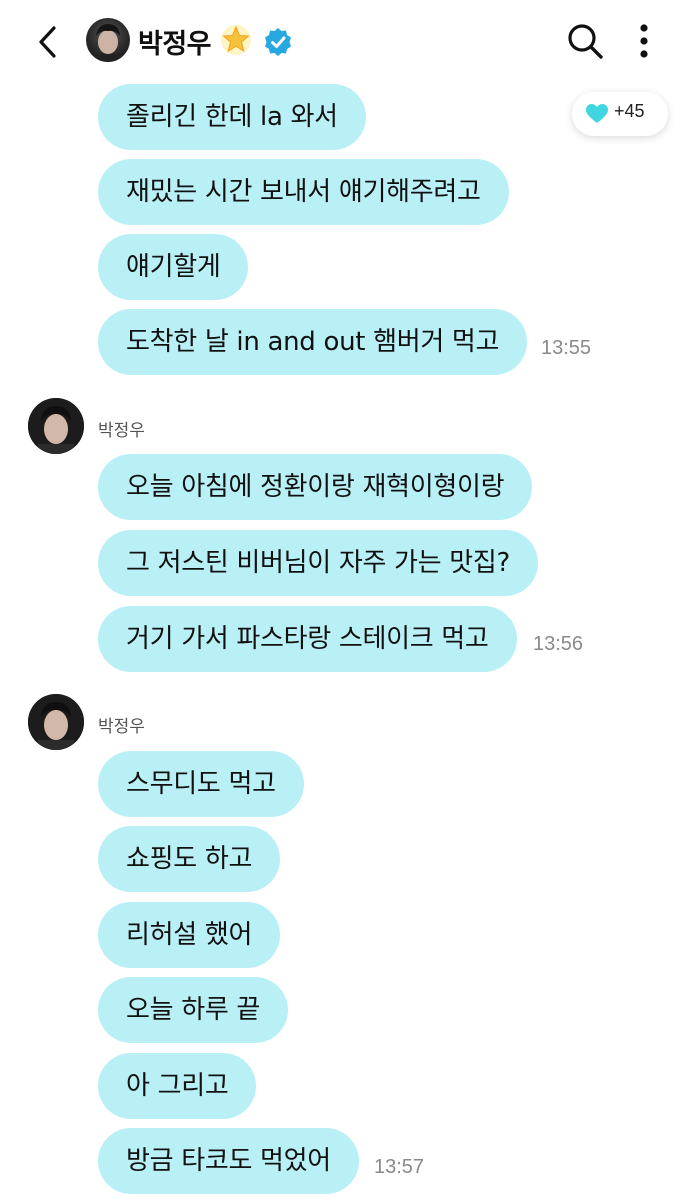 This screenshot has height=1199, width=684. I want to click on message-bubble: 방금 타코도 먹었어, so click(228, 1161).